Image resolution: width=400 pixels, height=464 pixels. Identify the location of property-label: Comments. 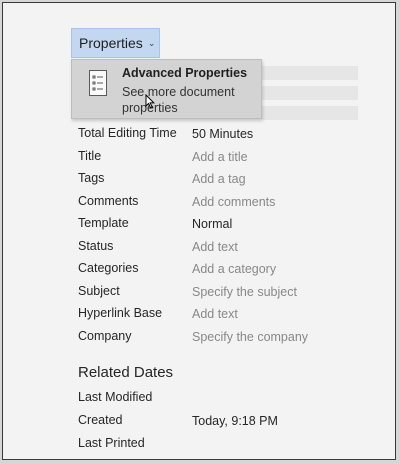
(108, 200).